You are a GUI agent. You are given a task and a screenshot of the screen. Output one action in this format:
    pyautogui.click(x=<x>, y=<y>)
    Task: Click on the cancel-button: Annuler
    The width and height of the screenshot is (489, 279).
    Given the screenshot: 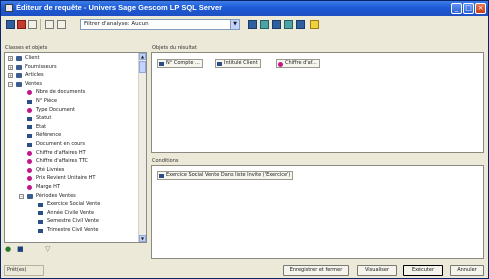 What is the action you would take?
    pyautogui.click(x=467, y=270)
    